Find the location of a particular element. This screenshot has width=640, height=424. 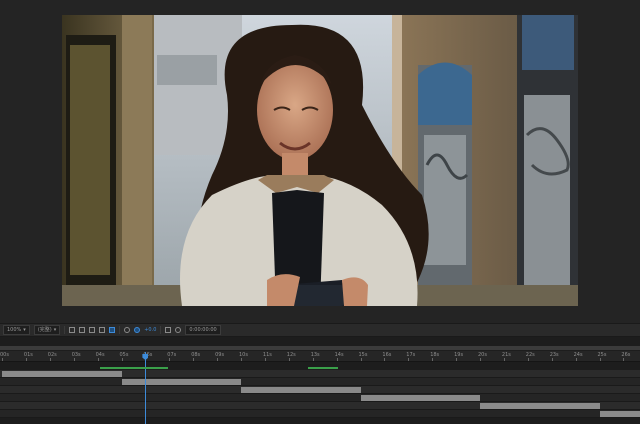

current-timecode: 0:00:00:00 is located at coordinates (203, 330).